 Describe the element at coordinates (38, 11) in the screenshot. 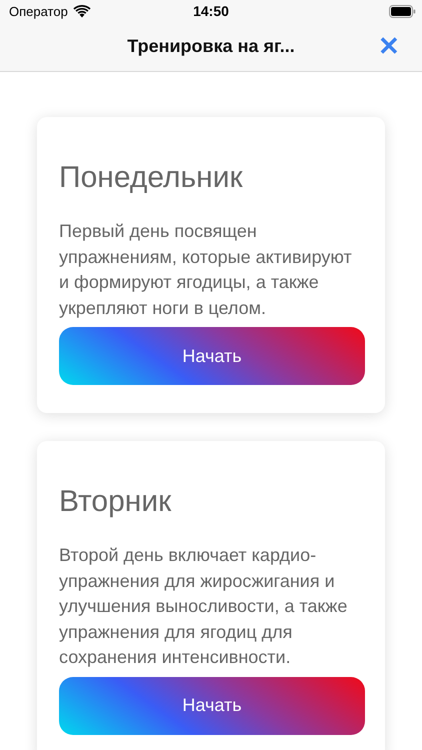

I see `carrier-name: Оператор` at that location.